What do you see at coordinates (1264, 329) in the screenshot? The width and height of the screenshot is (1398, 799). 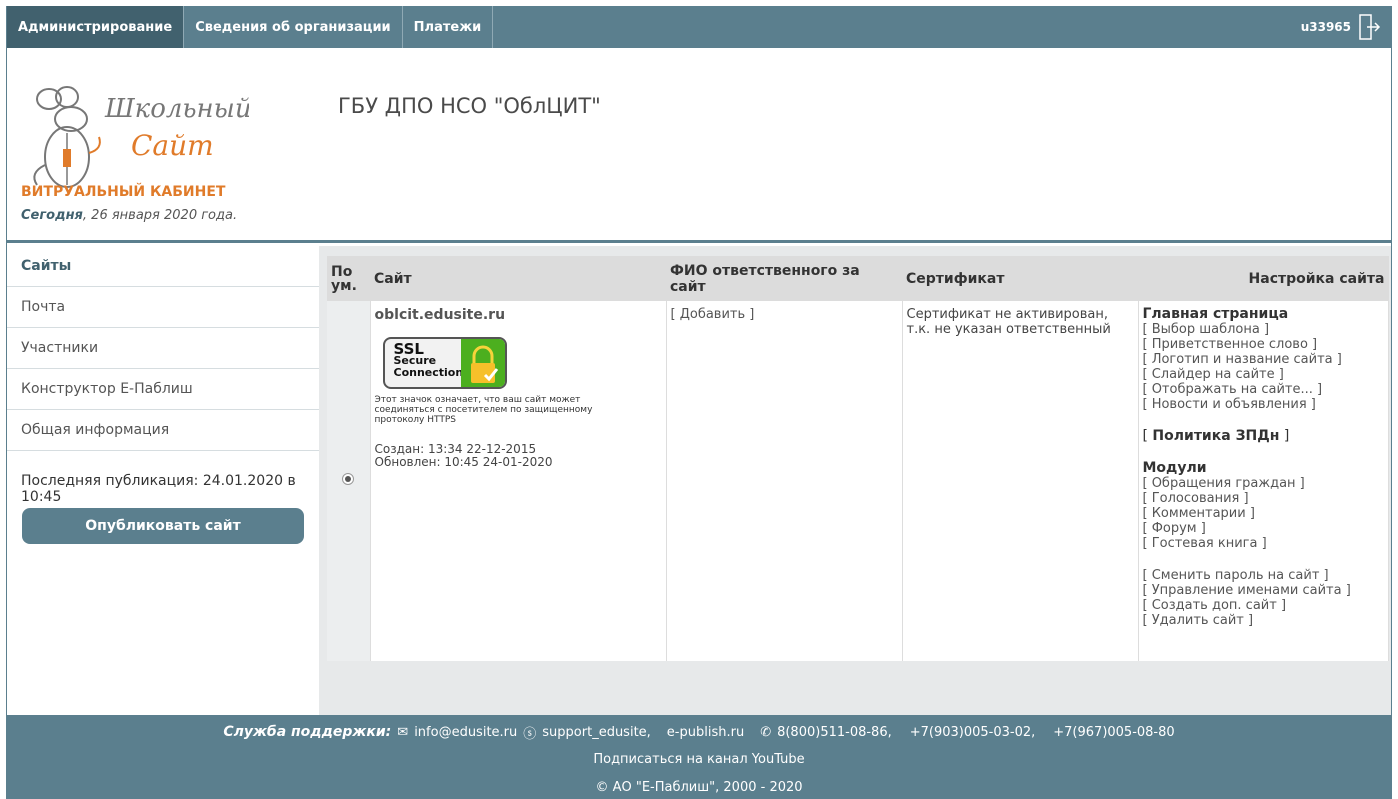 I see `link-template-choice: [ Выбор шаблона ]` at bounding box center [1264, 329].